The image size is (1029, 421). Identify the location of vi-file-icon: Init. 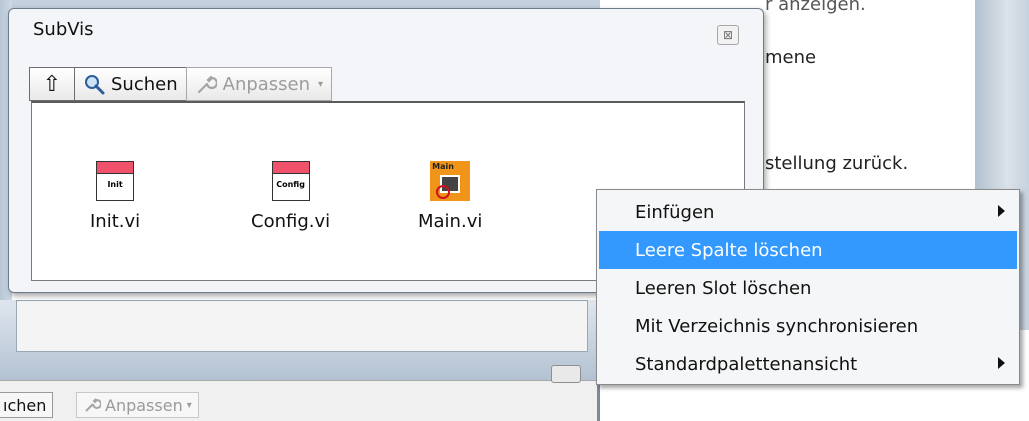
(115, 181).